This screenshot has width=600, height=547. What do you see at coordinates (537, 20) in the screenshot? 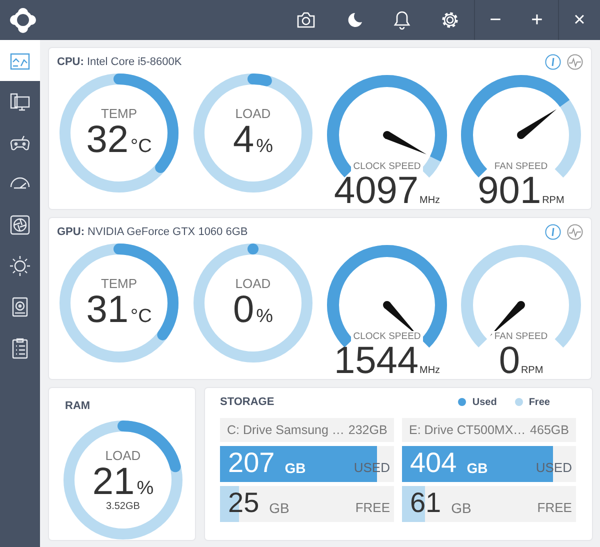
I see `maximize-button: +` at bounding box center [537, 20].